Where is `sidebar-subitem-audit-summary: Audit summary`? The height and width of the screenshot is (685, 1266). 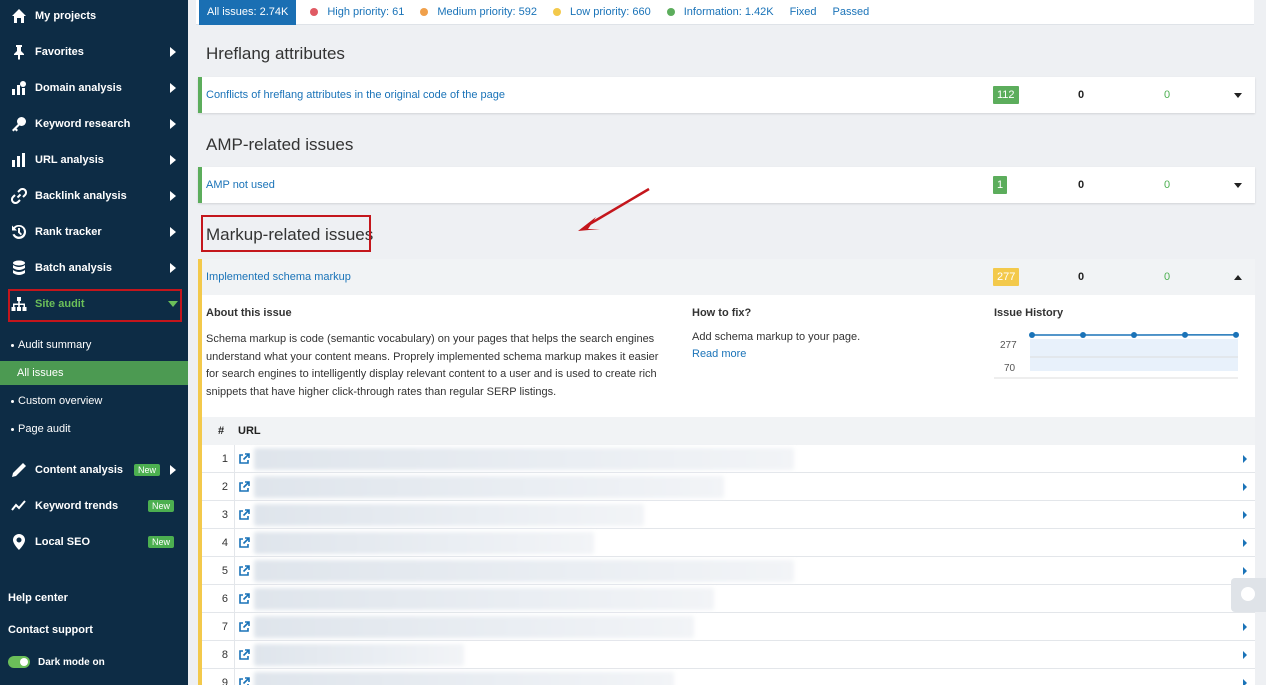
sidebar-subitem-audit-summary: Audit summary is located at coordinates (94, 345).